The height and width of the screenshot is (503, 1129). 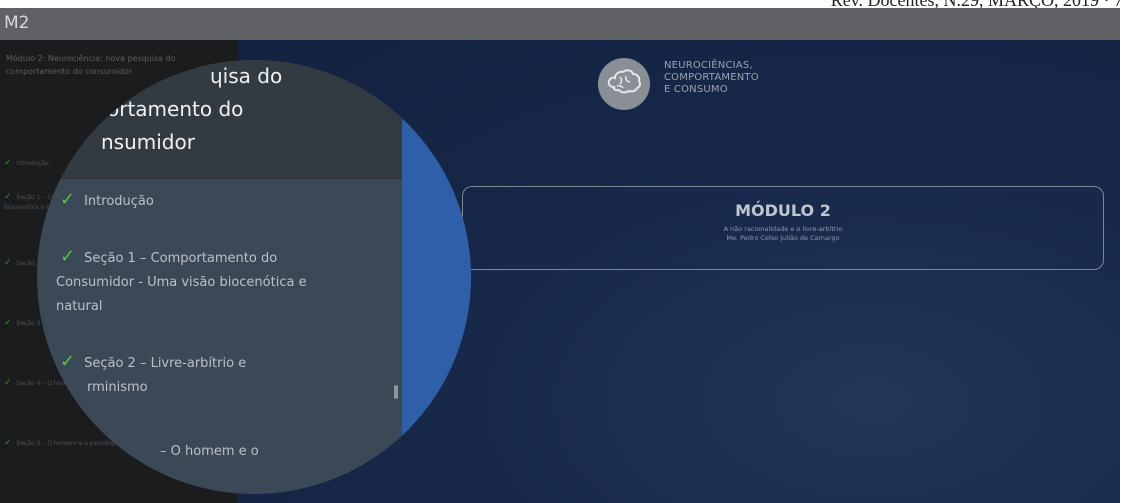 I want to click on item-label: Consumidor - Uma visão biocenótica e, so click(x=181, y=282).